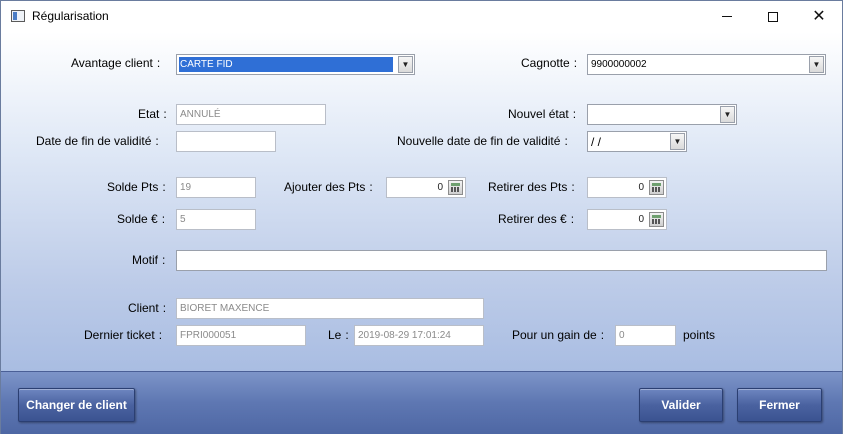 The image size is (843, 434). Describe the element at coordinates (137, 219) in the screenshot. I see `solde-eur-label-text: Solde €` at that location.